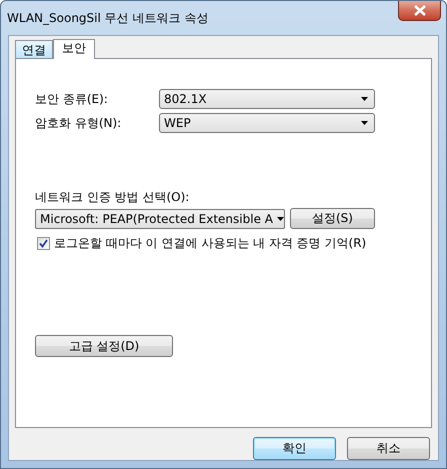  Describe the element at coordinates (107, 18) in the screenshot. I see `window-title: WLAN_SoongSil 무선 네트워크 속성` at that location.